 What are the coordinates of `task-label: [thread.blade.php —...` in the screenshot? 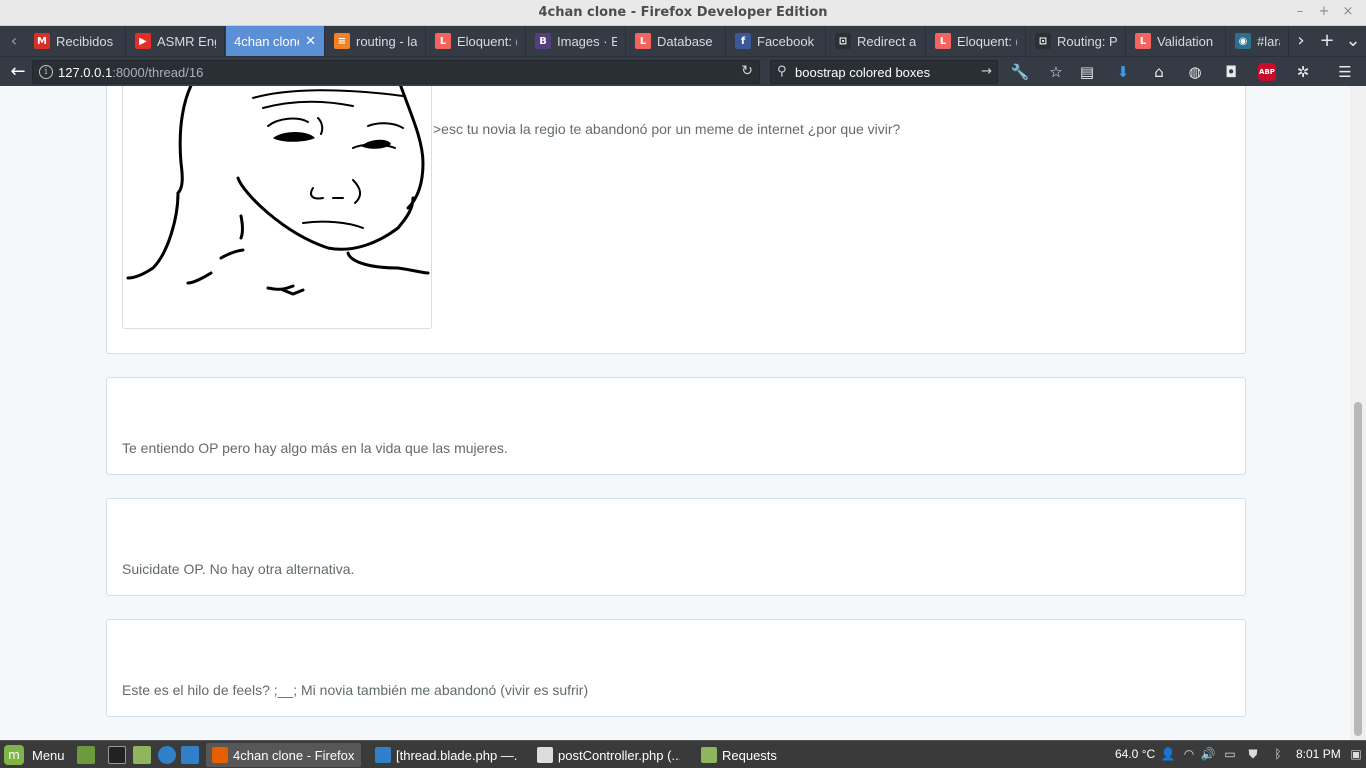 It's located at (457, 755).